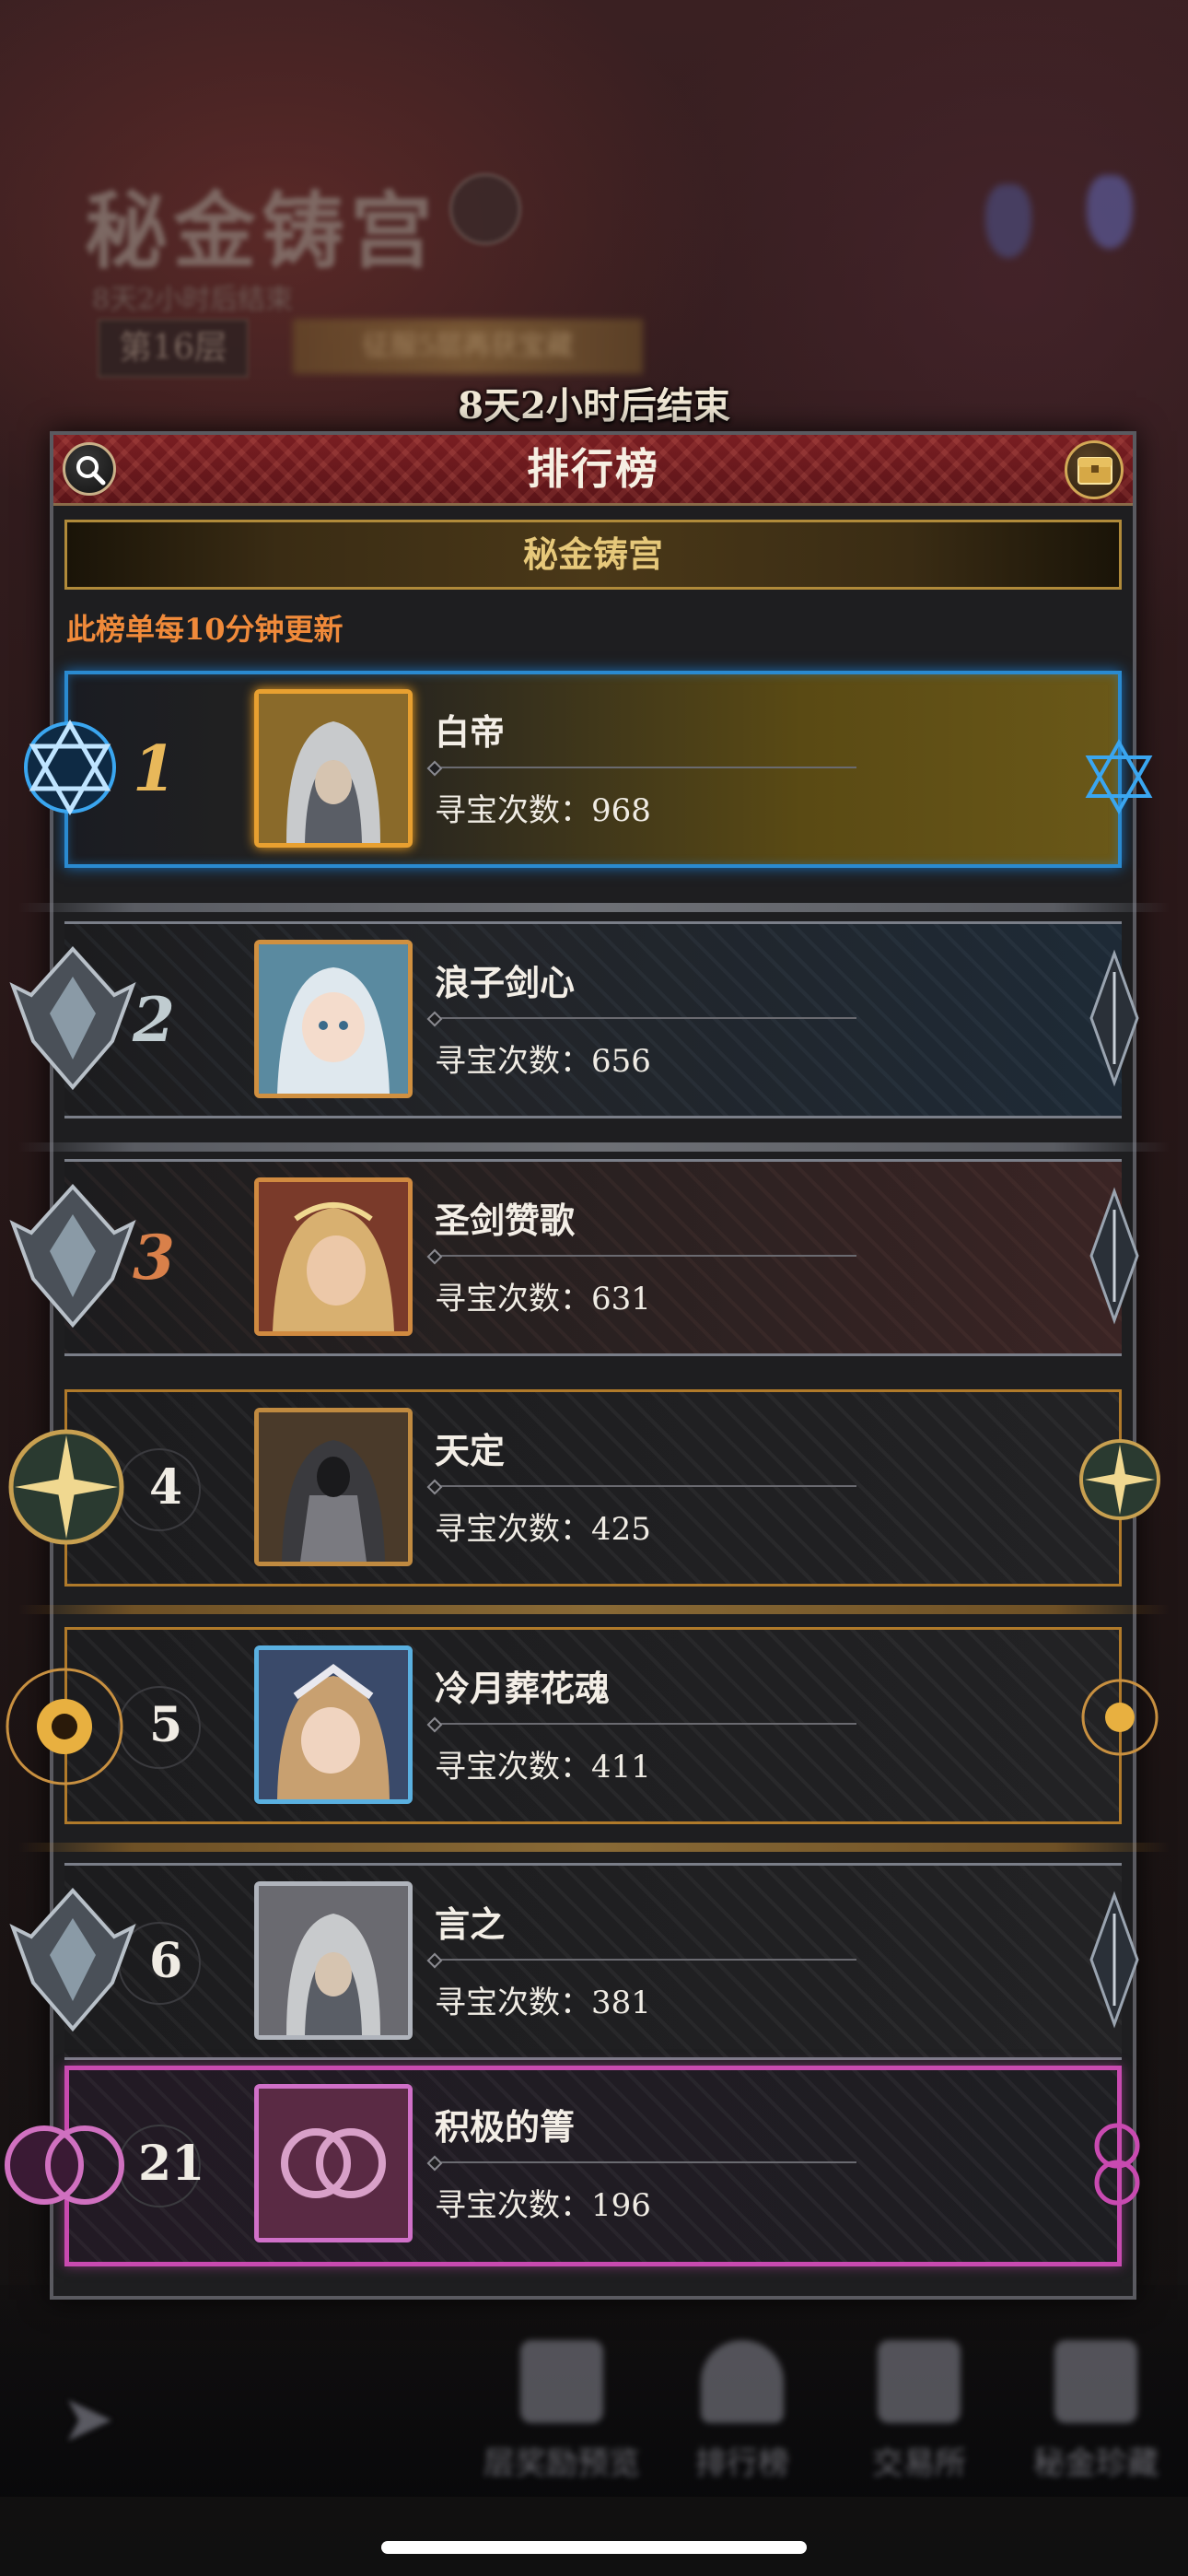  Describe the element at coordinates (543, 1767) in the screenshot. I see `treasure-hunt-count: 寻宝次数：411` at that location.